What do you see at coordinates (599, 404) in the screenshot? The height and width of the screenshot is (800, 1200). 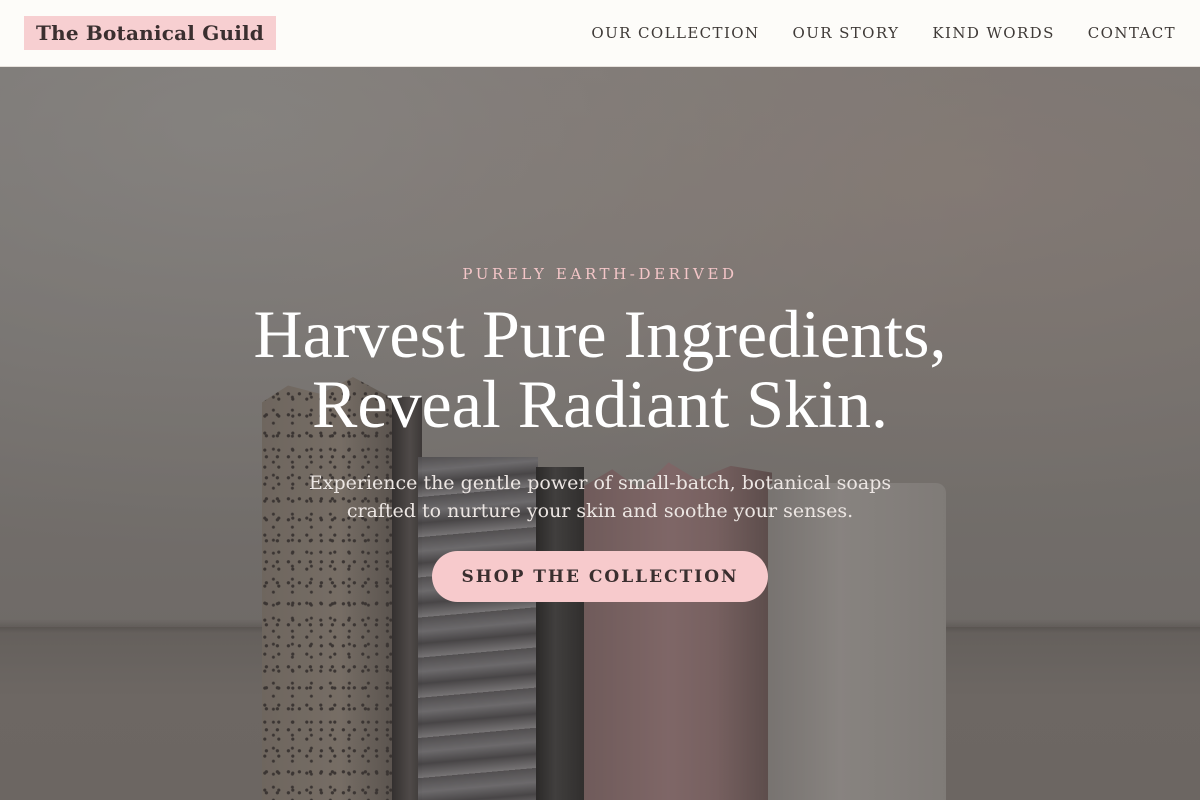 I see `hero-headline-line2: Reveal Radiant Skin.` at bounding box center [599, 404].